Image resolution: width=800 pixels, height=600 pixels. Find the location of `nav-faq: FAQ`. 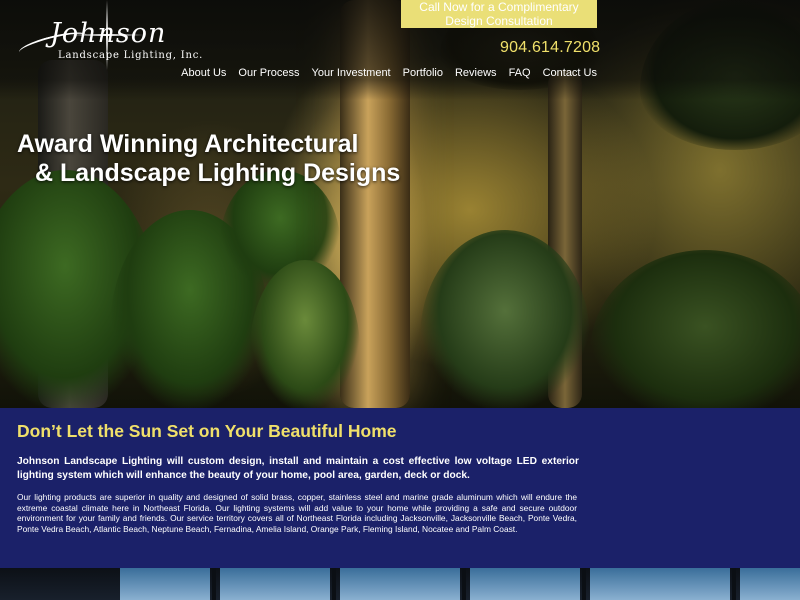

nav-faq: FAQ is located at coordinates (520, 73).